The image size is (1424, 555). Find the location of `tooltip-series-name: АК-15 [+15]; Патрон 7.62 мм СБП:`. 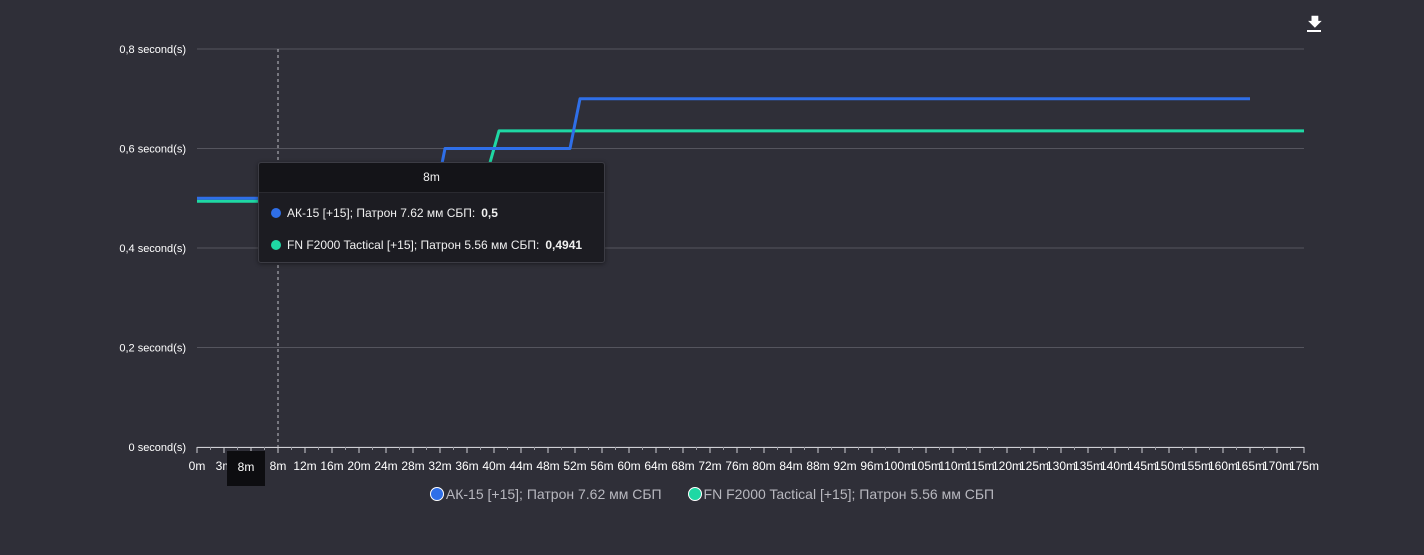

tooltip-series-name: АК-15 [+15]; Патрон 7.62 мм СБП: is located at coordinates (381, 213).